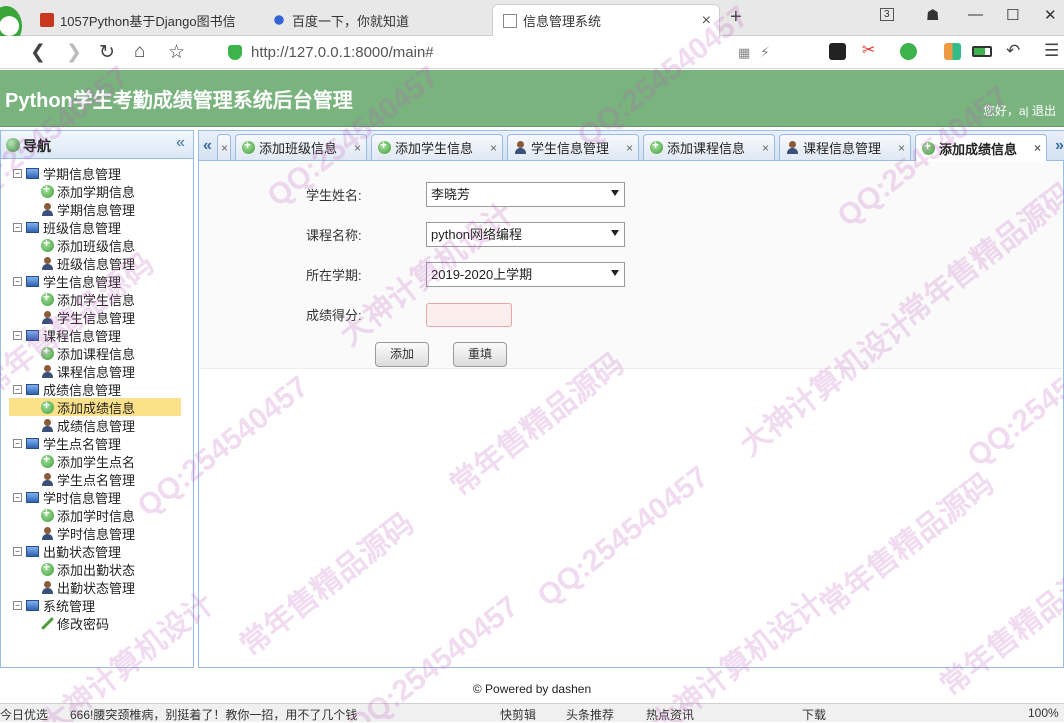 The image size is (1064, 723). I want to click on nav-item: 添加学生信息, so click(103, 299).